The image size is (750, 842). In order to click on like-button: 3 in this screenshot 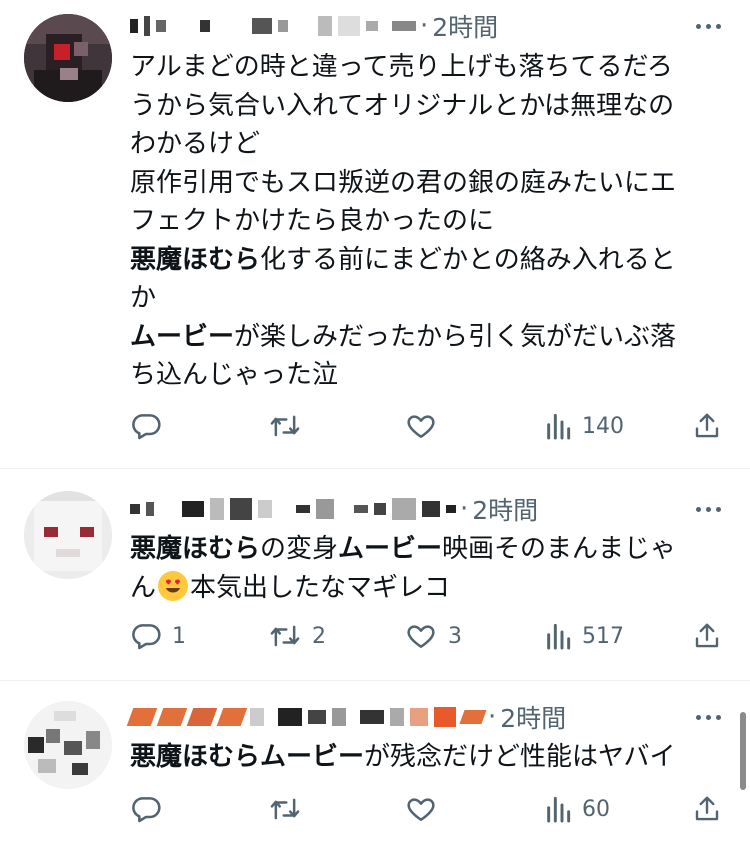, I will do `click(433, 636)`.